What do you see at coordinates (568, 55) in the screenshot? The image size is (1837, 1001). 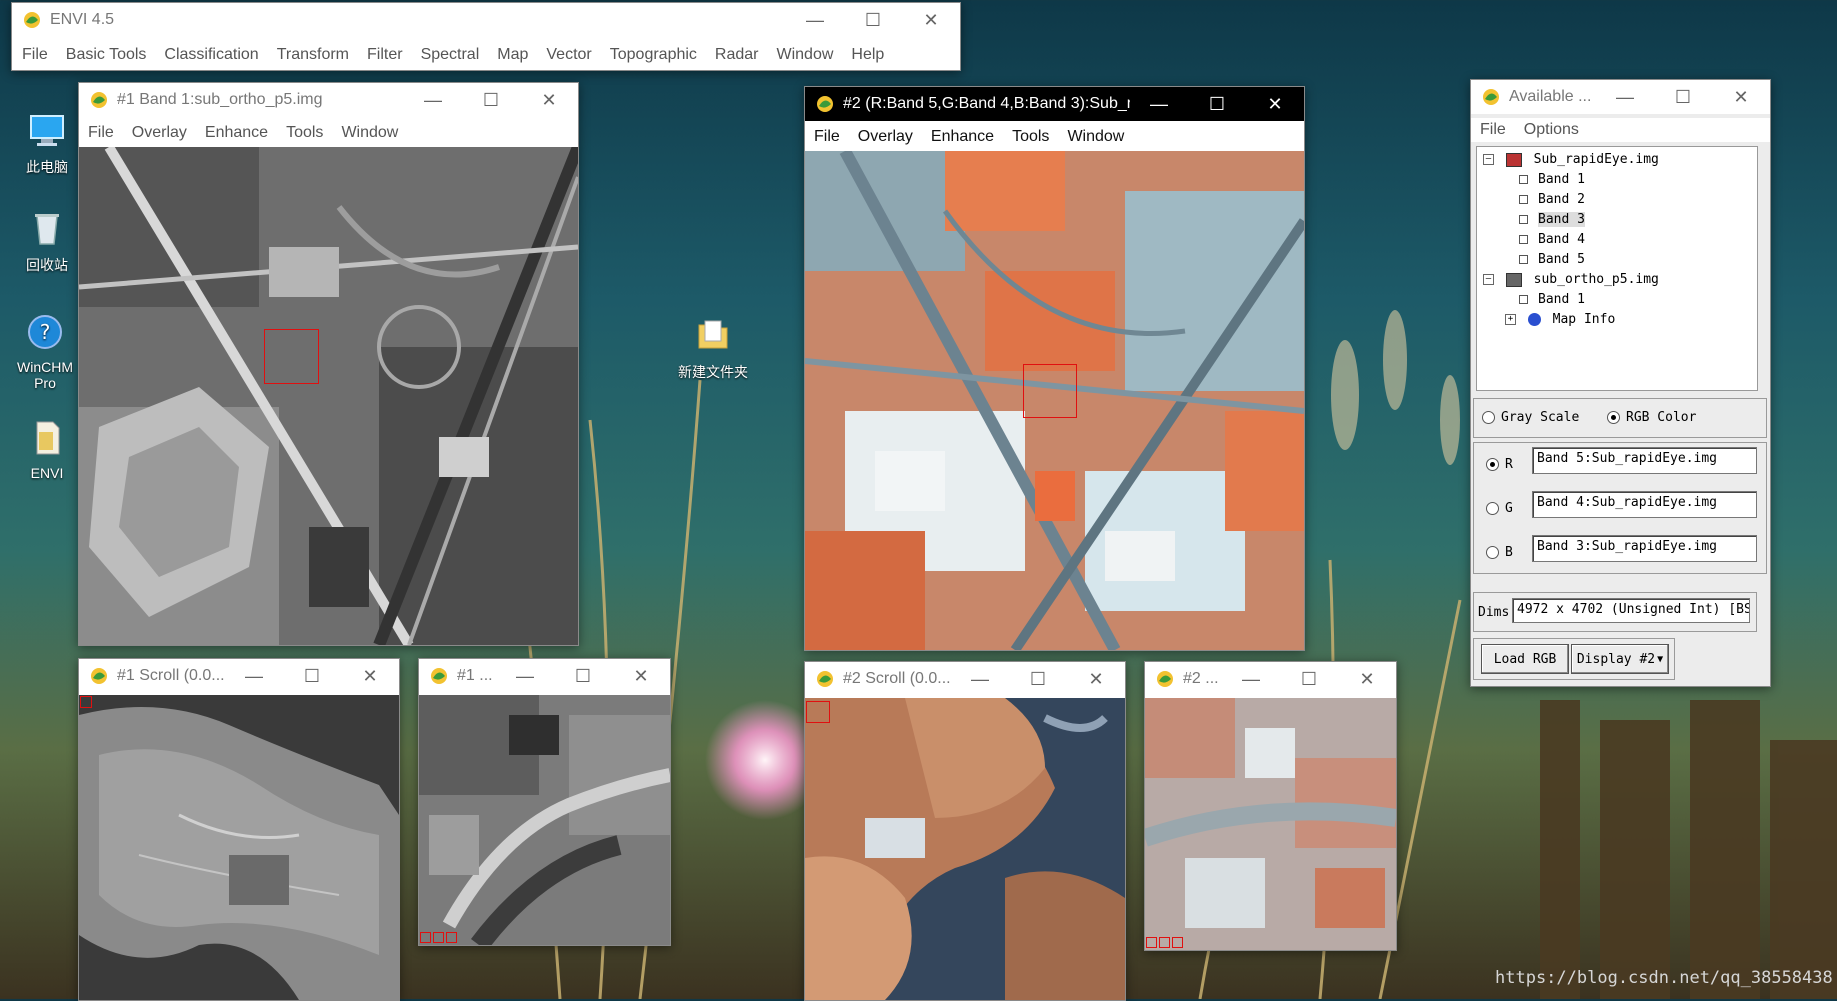 I see `menu-vector: Vector` at bounding box center [568, 55].